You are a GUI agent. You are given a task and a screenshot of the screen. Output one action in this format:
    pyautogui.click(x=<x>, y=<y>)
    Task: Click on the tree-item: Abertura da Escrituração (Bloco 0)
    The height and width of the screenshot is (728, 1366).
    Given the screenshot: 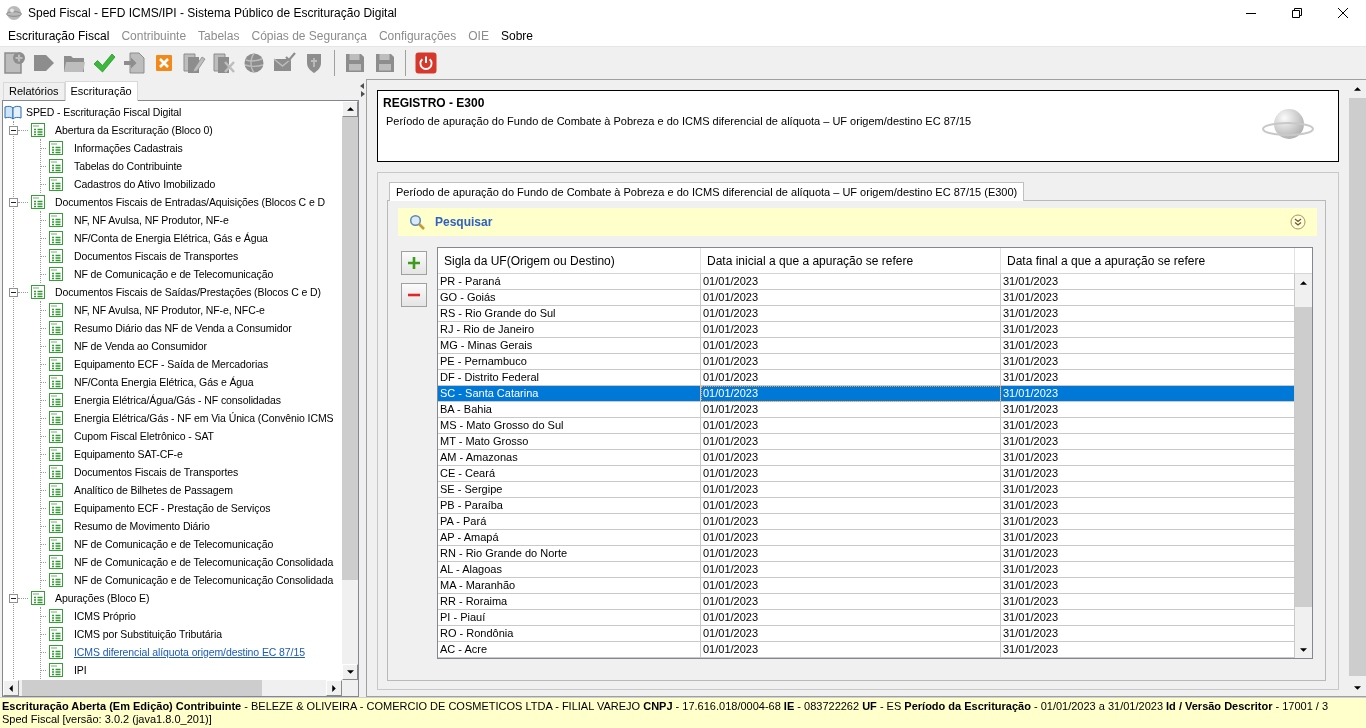 What is the action you would take?
    pyautogui.click(x=134, y=130)
    